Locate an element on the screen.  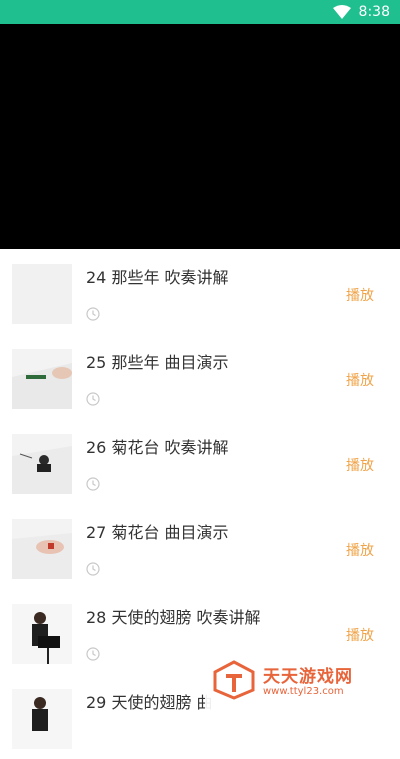
episode-row: 24 那些年 吹奏讲解 播放 is located at coordinates (200, 291).